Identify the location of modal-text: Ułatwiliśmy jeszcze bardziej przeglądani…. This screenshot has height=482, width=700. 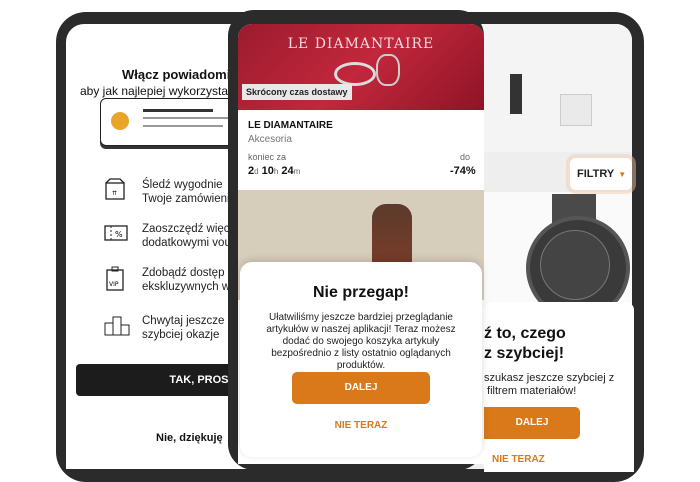
(361, 341).